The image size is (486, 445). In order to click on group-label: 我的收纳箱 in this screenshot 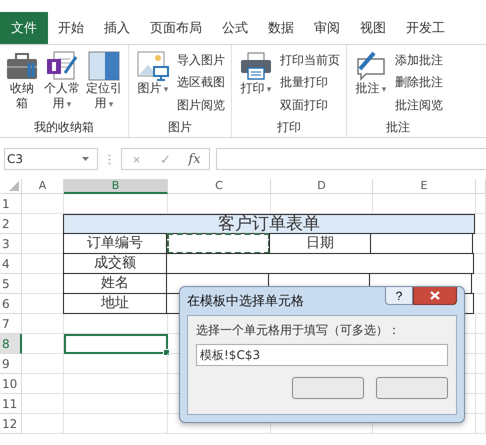, I will do `click(64, 127)`.